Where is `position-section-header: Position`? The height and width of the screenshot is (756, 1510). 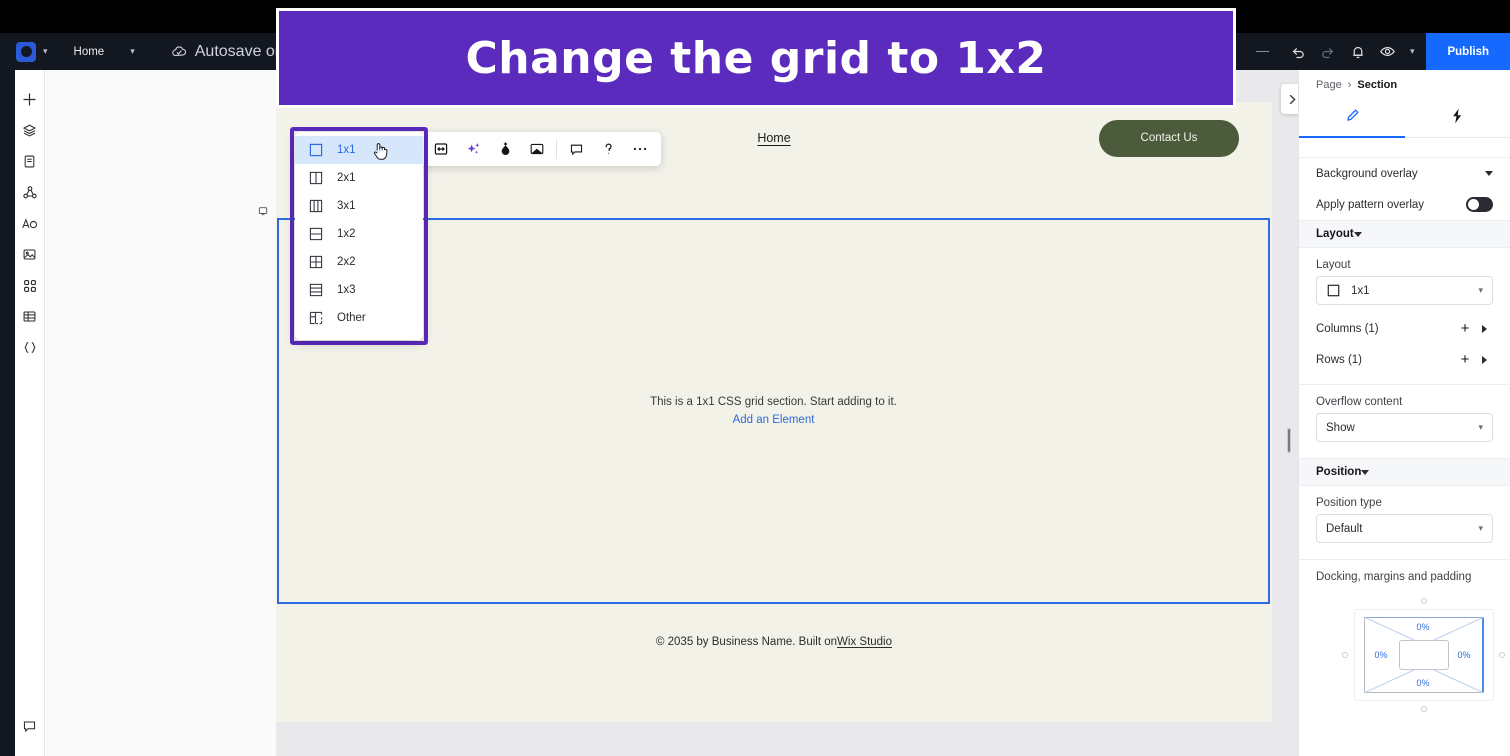 position-section-header: Position is located at coordinates (1404, 472).